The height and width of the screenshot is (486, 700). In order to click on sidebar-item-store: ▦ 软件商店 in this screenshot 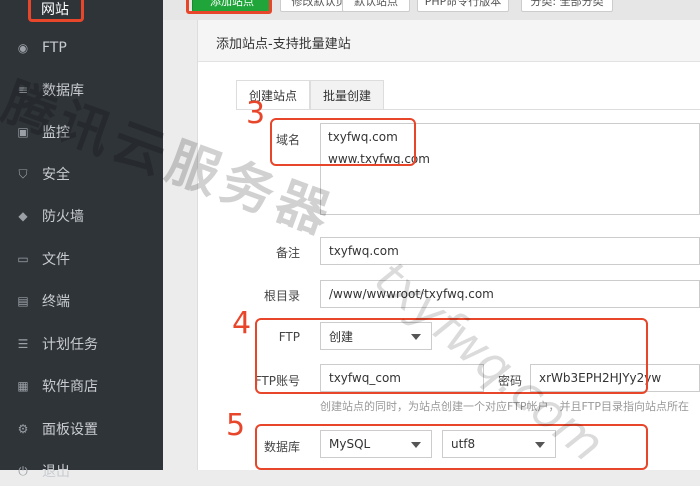, I will do `click(81, 386)`.